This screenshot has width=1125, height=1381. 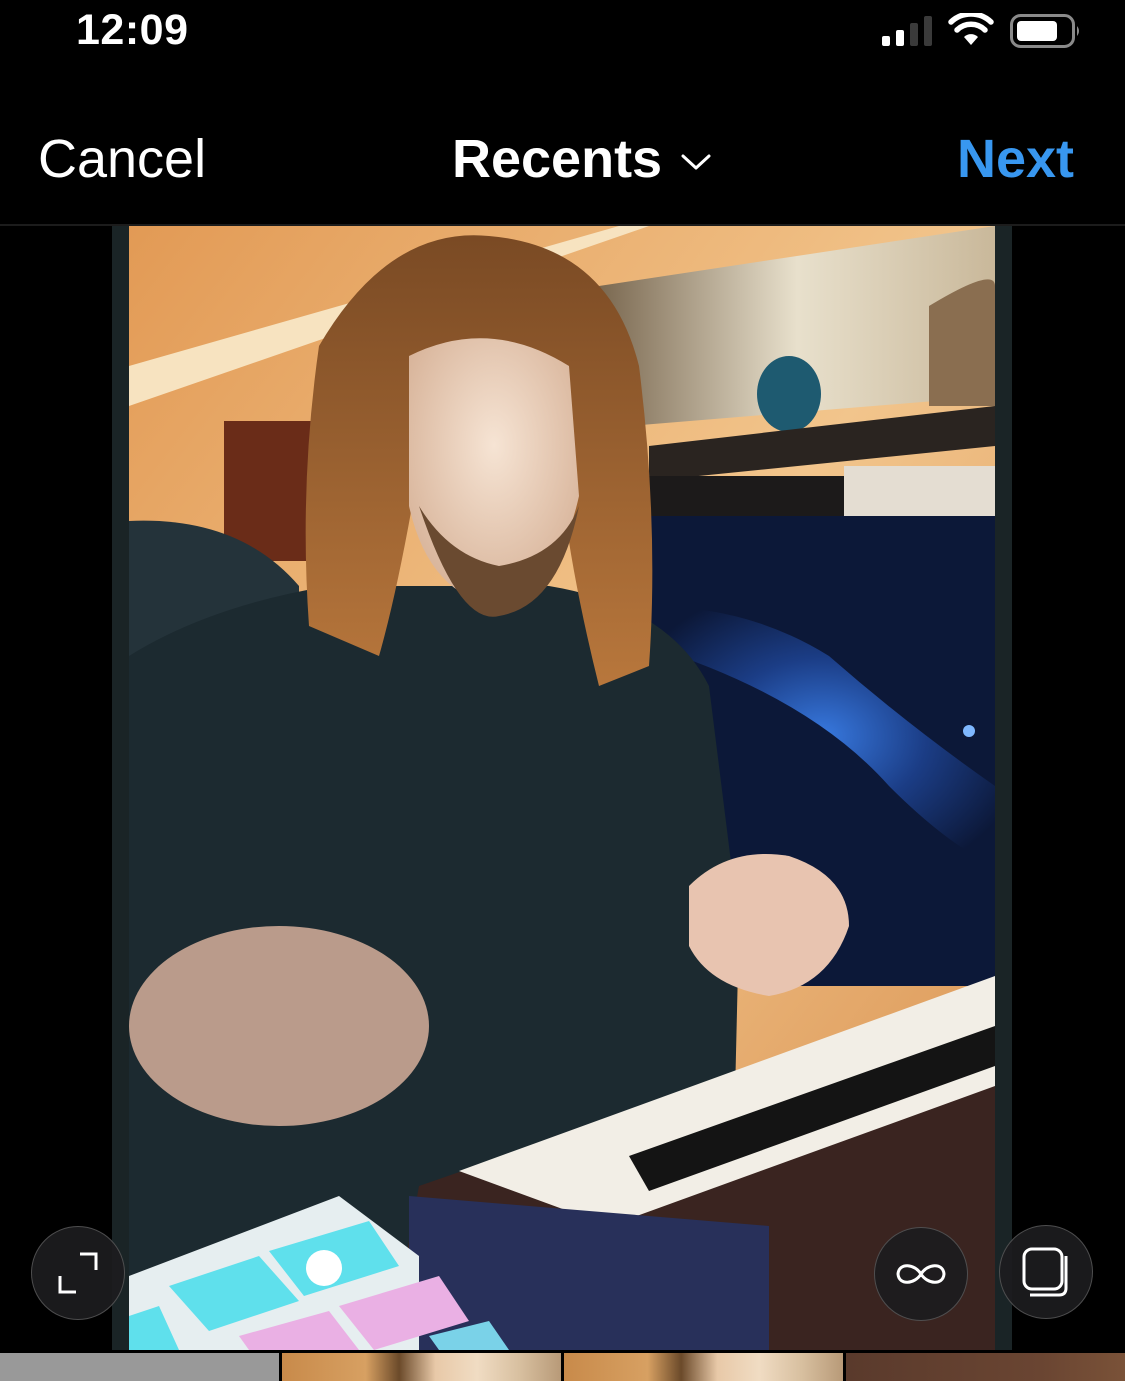 What do you see at coordinates (696, 162) in the screenshot?
I see `chevron-down-icon` at bounding box center [696, 162].